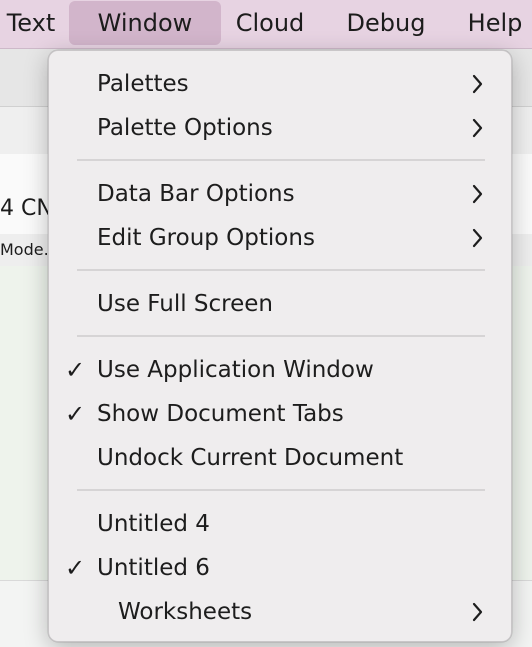  I want to click on menu-bar: Text Window Cloud Debug Help, so click(266, 24).